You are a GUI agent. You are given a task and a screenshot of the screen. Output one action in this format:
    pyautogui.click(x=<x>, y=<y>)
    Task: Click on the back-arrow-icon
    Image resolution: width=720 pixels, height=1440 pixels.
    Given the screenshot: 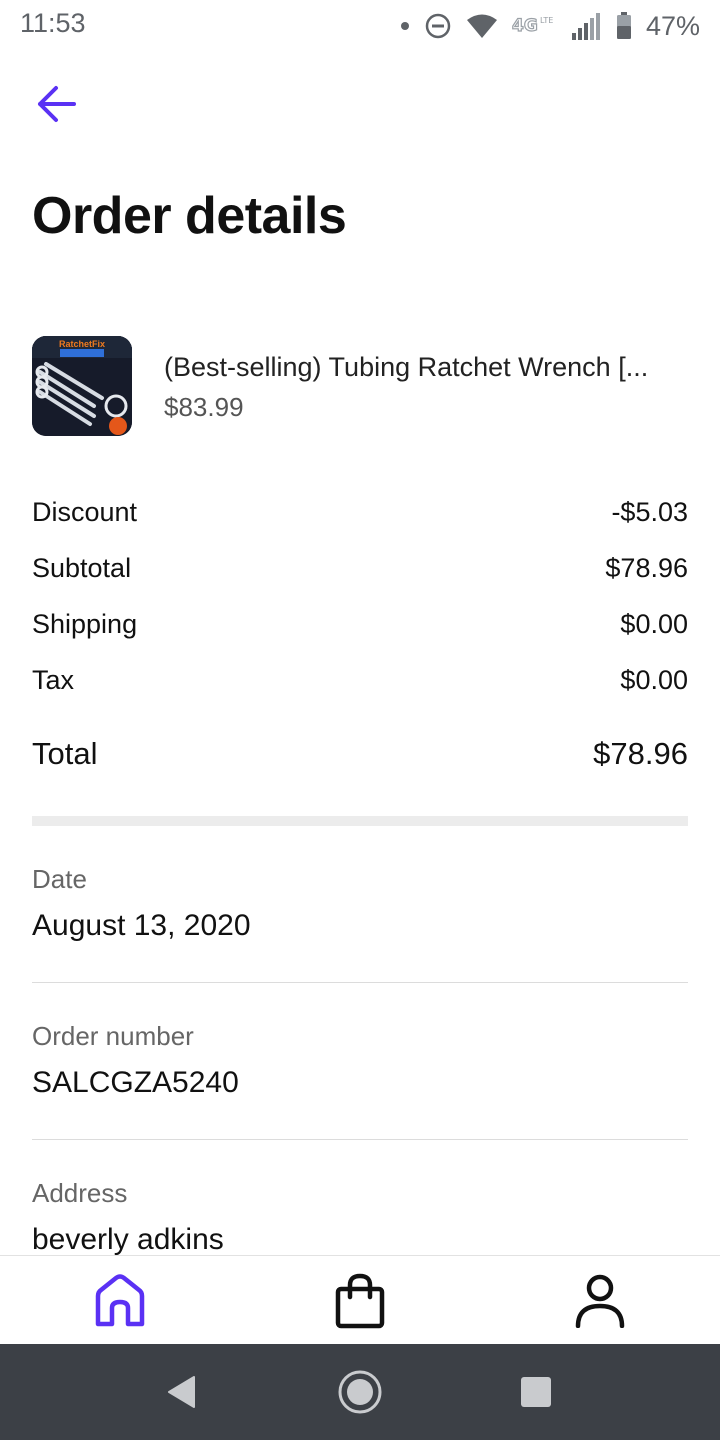 What is the action you would take?
    pyautogui.click(x=57, y=104)
    